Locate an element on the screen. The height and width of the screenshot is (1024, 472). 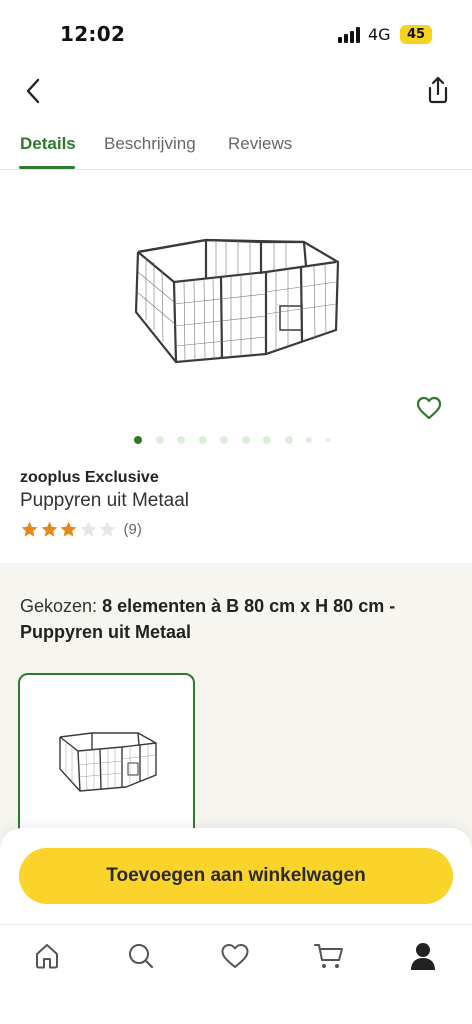
signal-icon is located at coordinates (349, 35).